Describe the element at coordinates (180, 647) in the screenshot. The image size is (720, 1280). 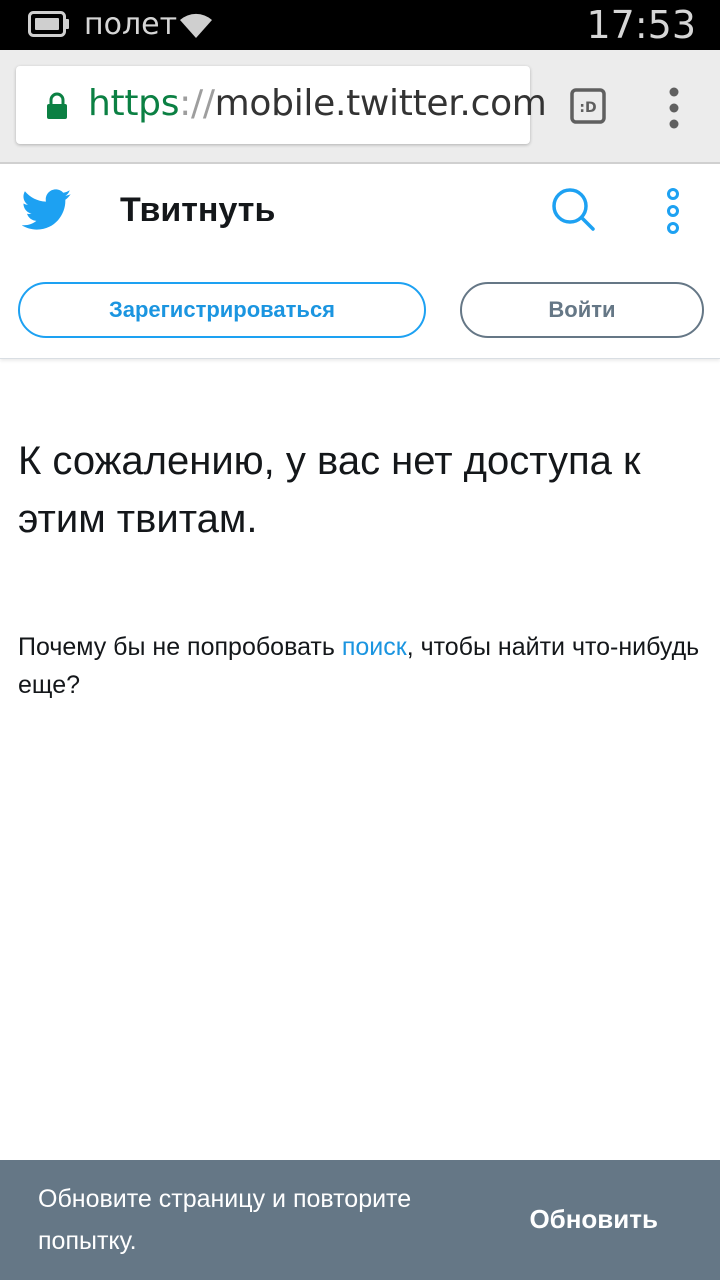
I see `subtext-before: Почему бы не попробовать` at that location.